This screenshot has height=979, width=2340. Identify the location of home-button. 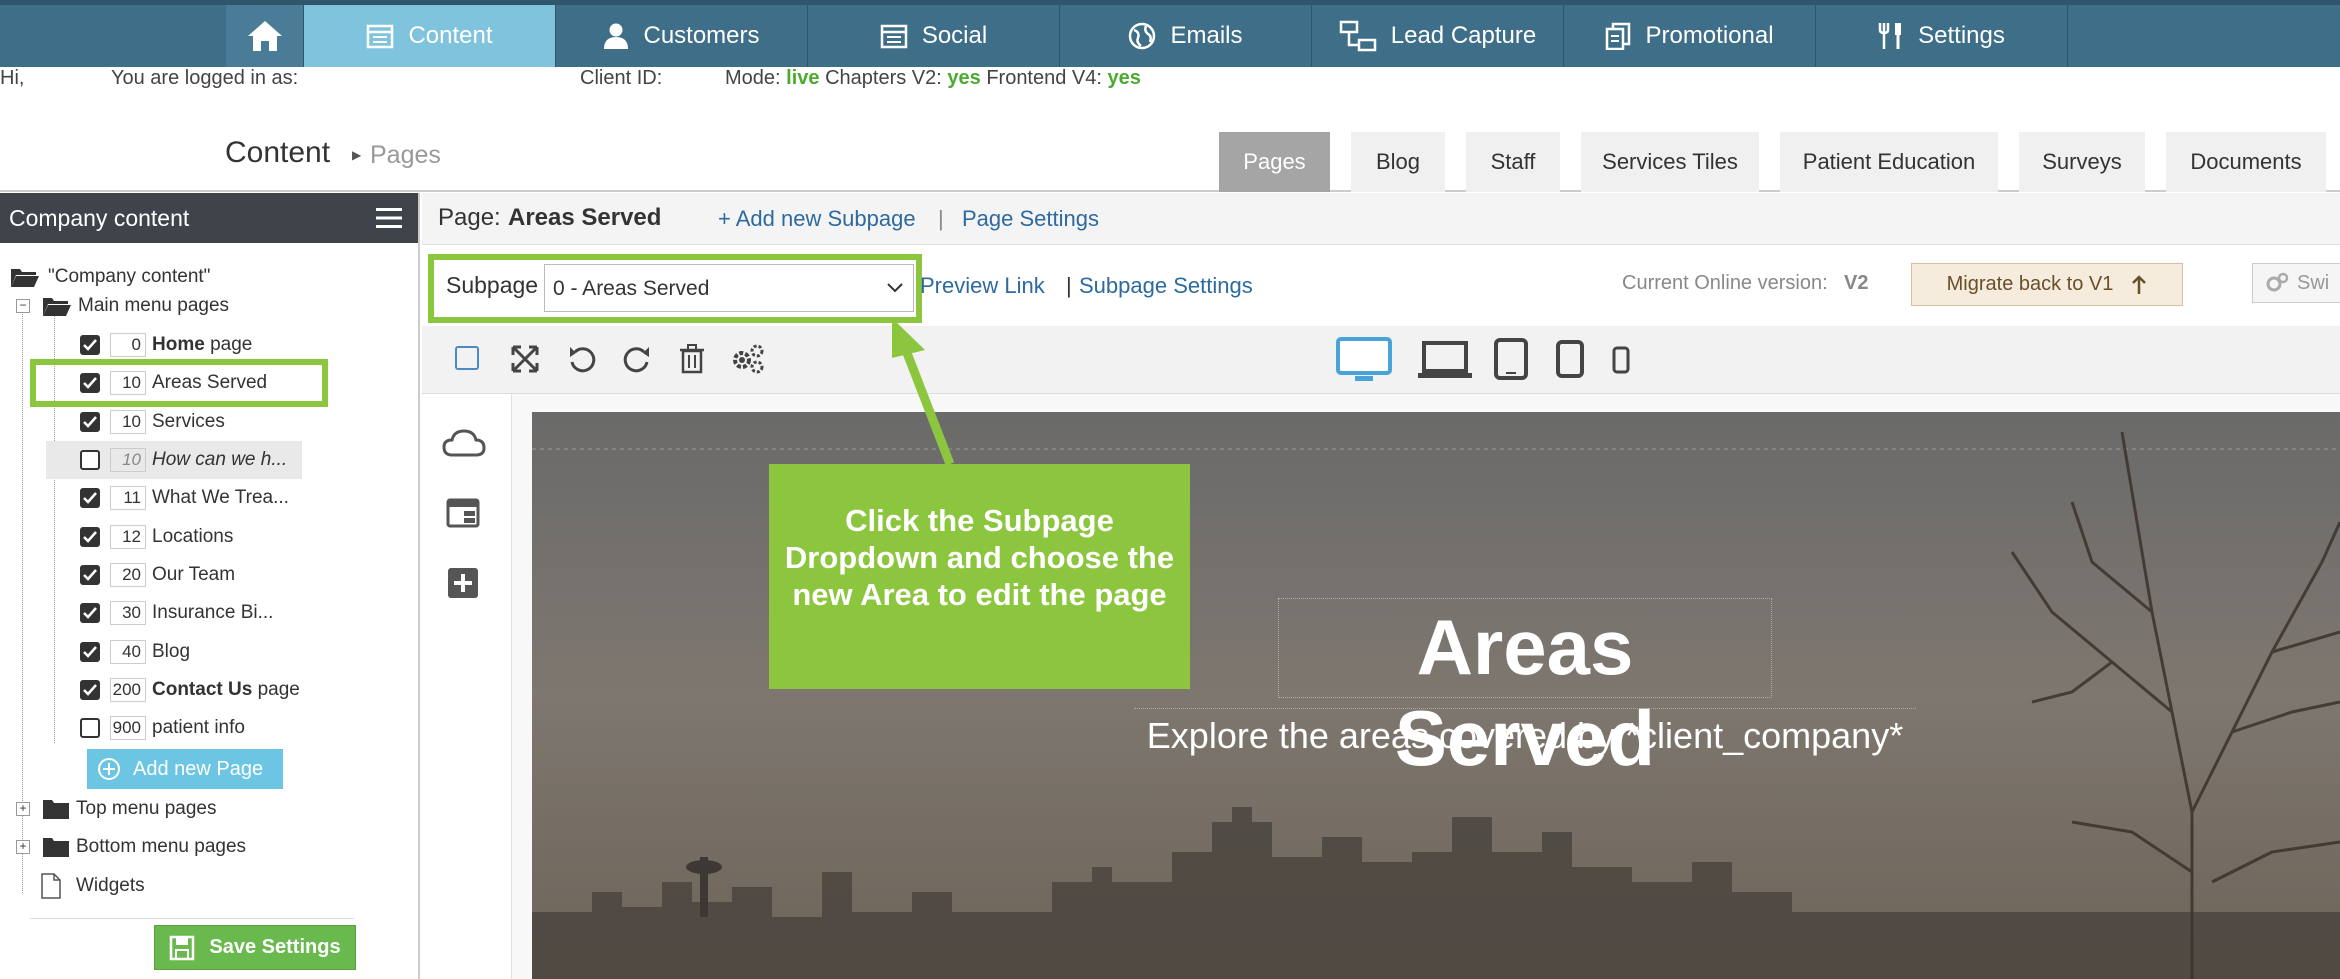
(265, 36).